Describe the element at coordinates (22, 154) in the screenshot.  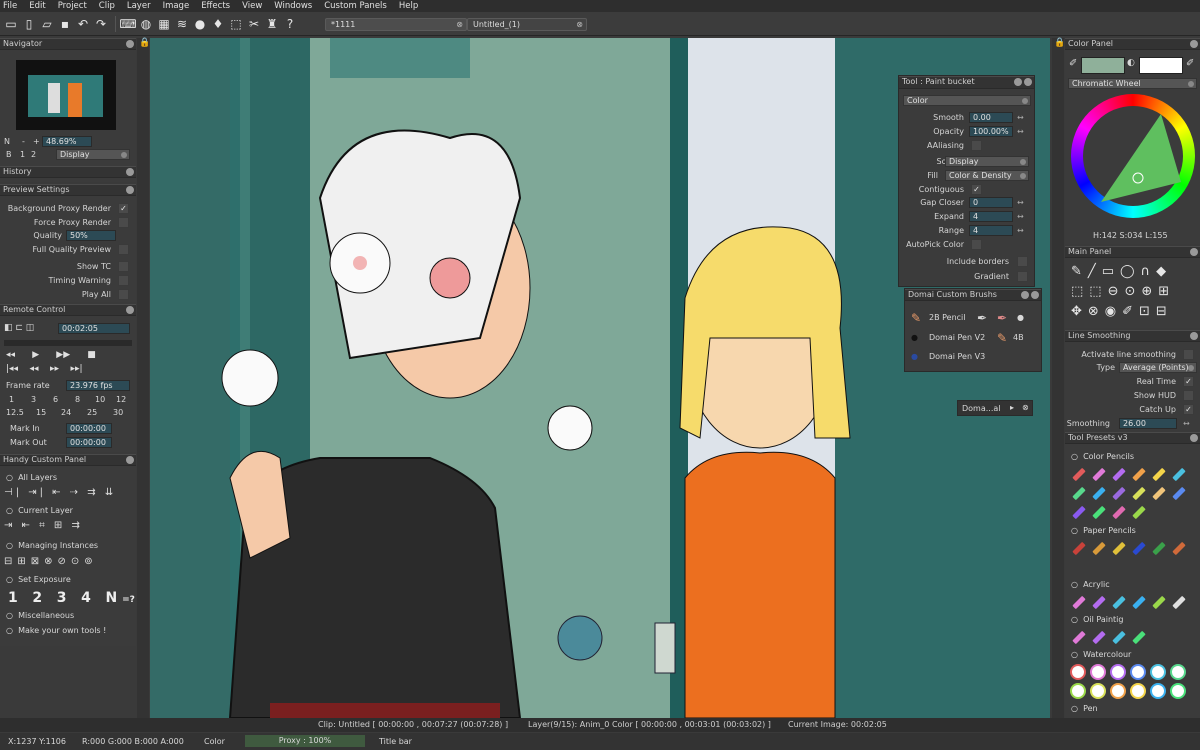
I see `nav-1: 1` at that location.